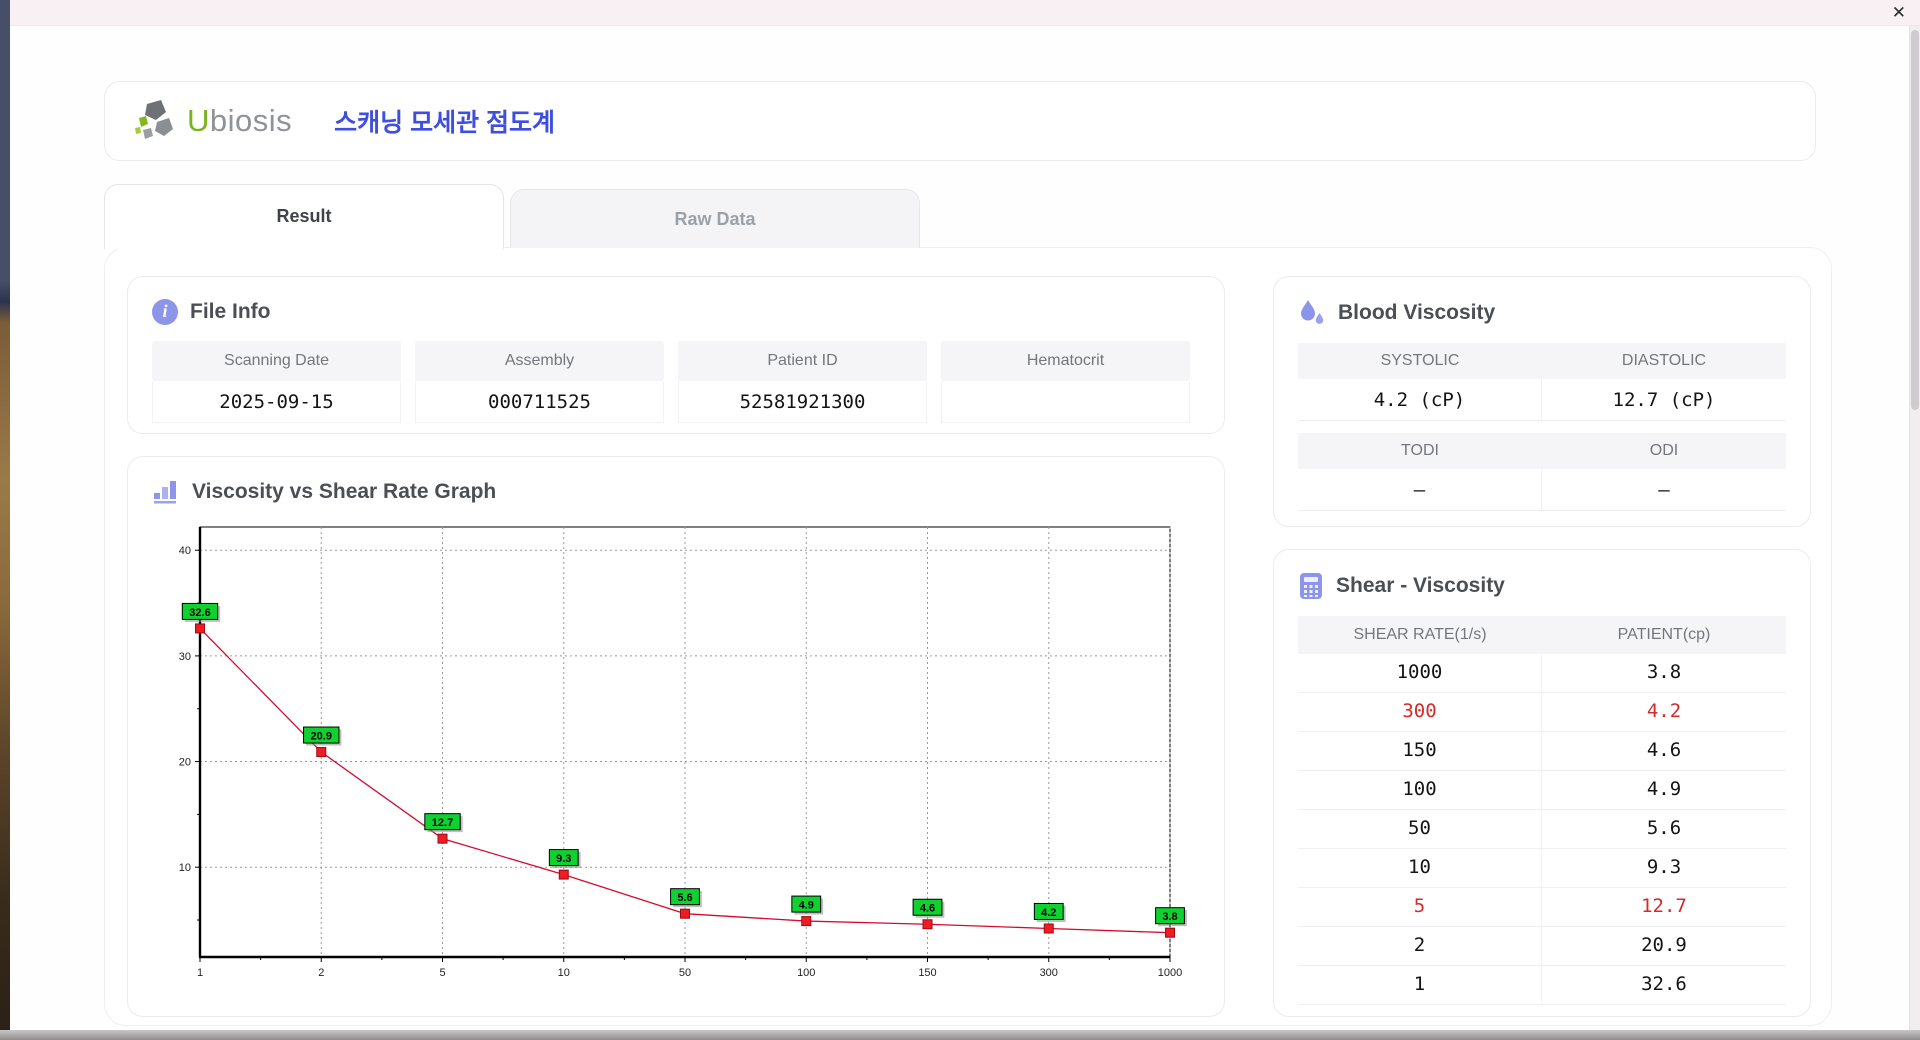 The height and width of the screenshot is (1040, 1920). I want to click on svg-text: 40, so click(185, 551).